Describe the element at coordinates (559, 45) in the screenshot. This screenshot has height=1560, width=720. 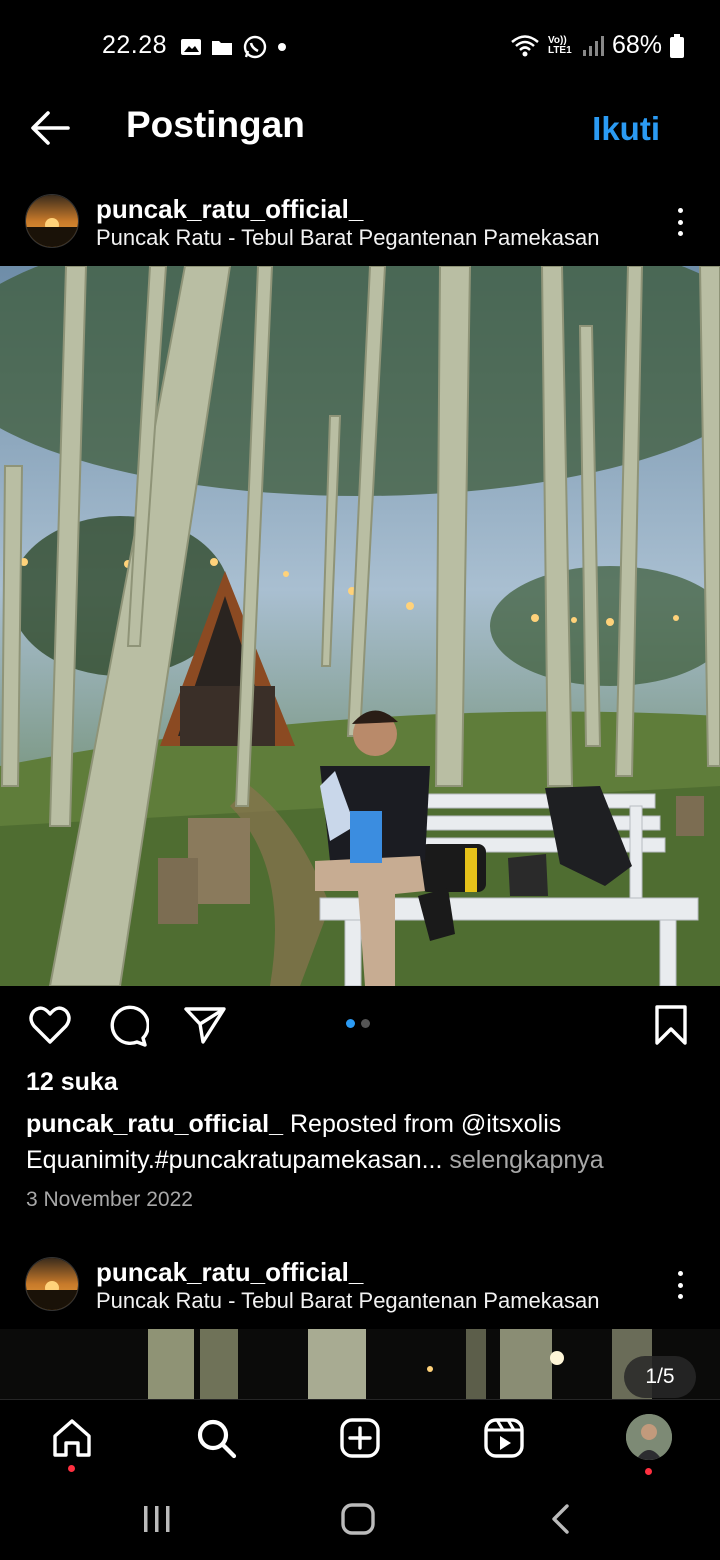
I see `volte-lte-icon: Vo)) LTE1` at that location.